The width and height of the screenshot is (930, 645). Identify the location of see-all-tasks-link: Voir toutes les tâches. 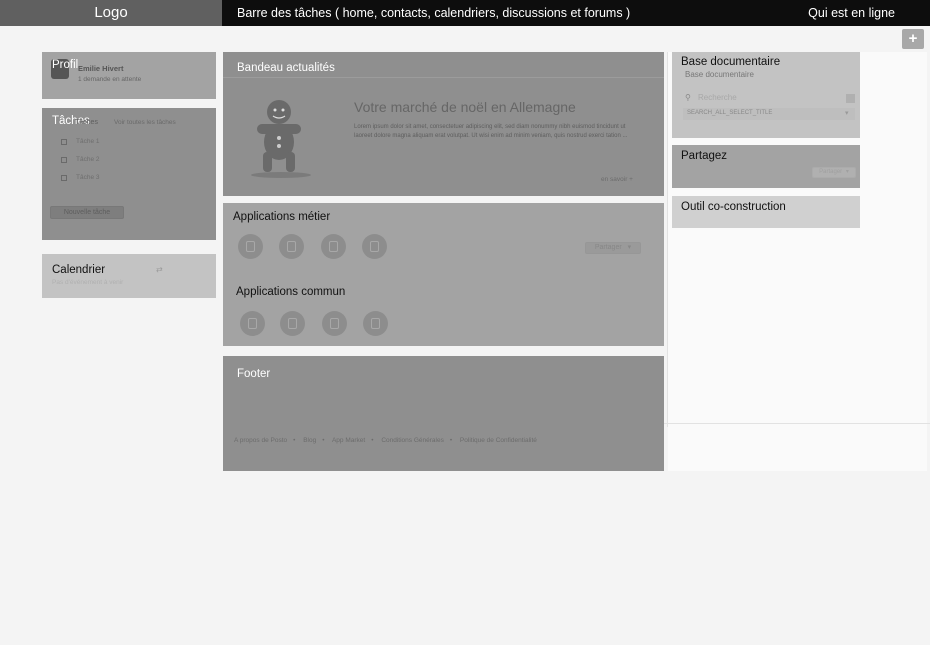
(145, 122).